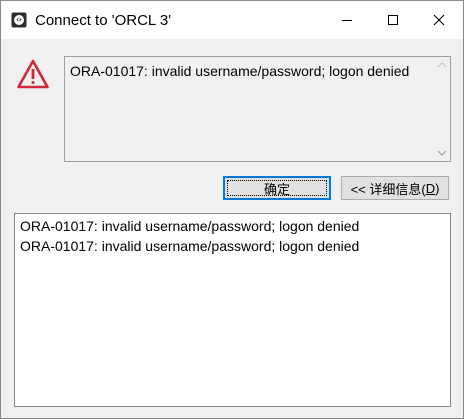  I want to click on warning-icon, so click(33, 74).